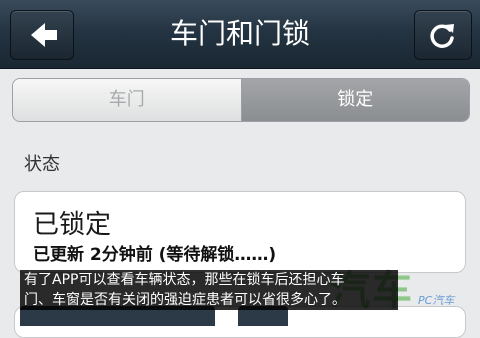  I want to click on page-title: 车门和门锁, so click(239, 33).